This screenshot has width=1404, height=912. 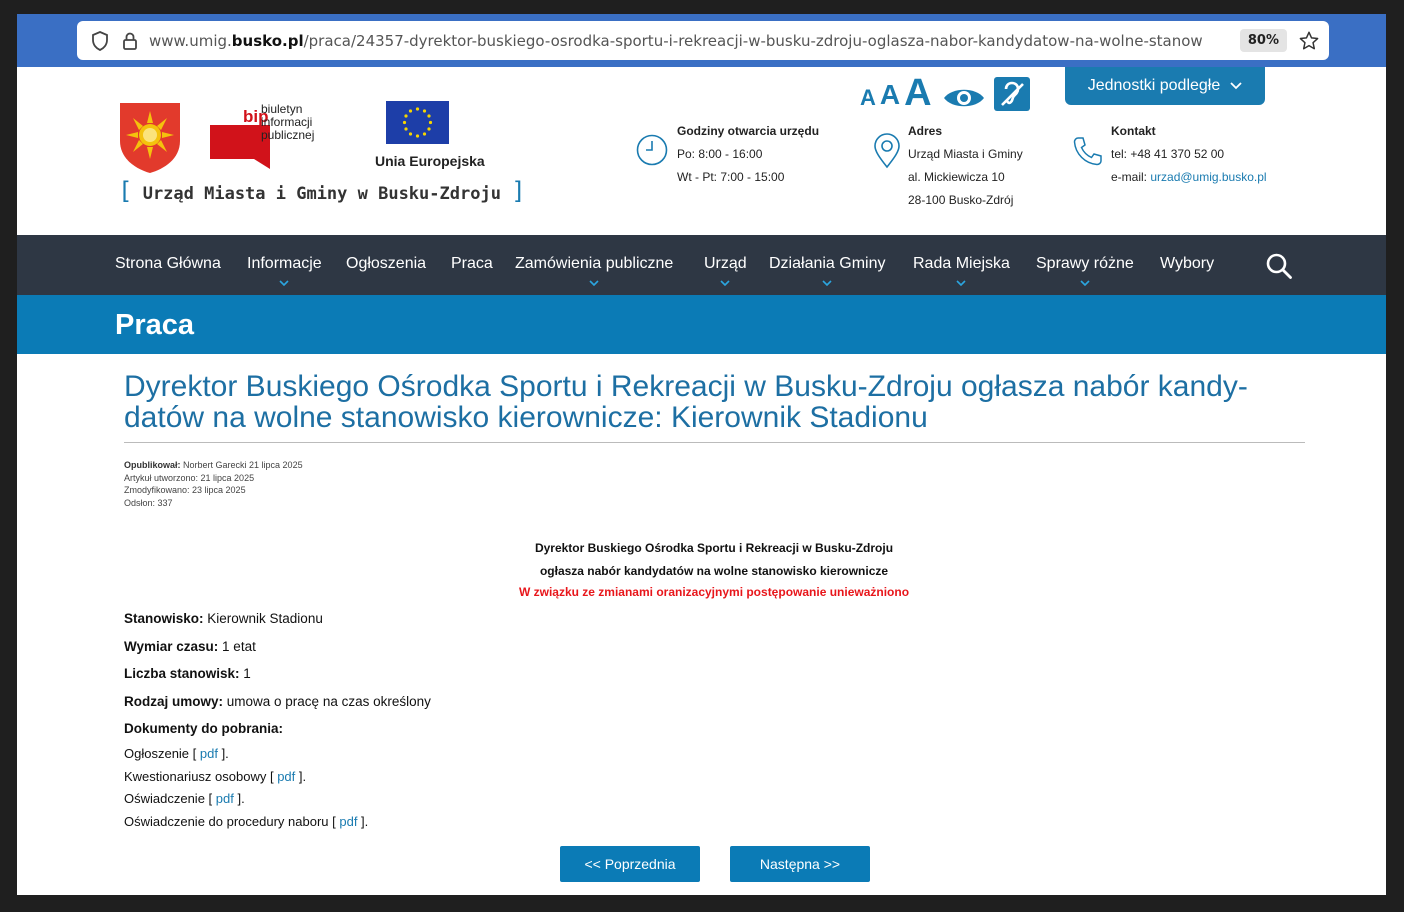 I want to click on contact-title: Kontakt, so click(x=1133, y=131).